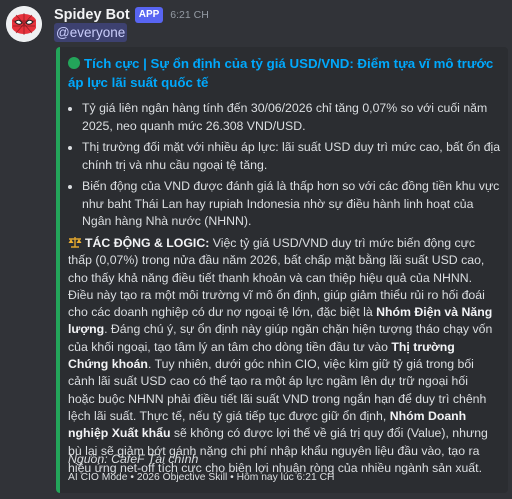  Describe the element at coordinates (91, 32) in the screenshot. I see `everyone-mention: @everyone` at that location.